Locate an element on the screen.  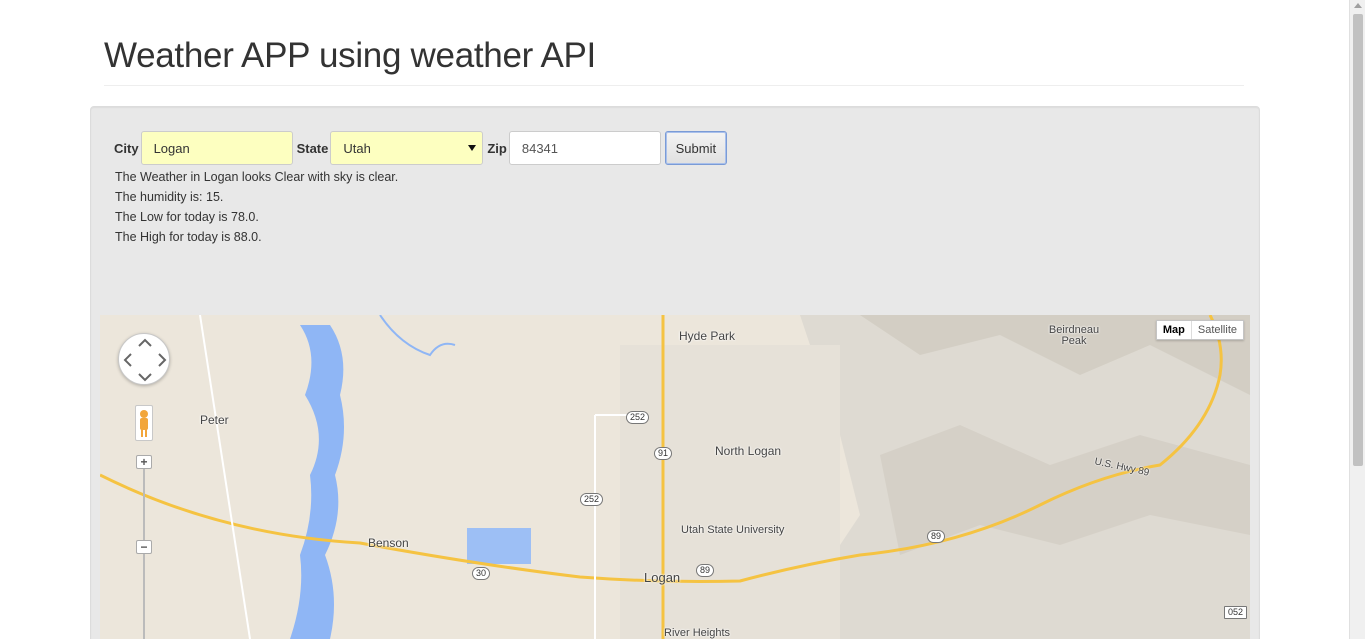
city-input is located at coordinates (216, 148).